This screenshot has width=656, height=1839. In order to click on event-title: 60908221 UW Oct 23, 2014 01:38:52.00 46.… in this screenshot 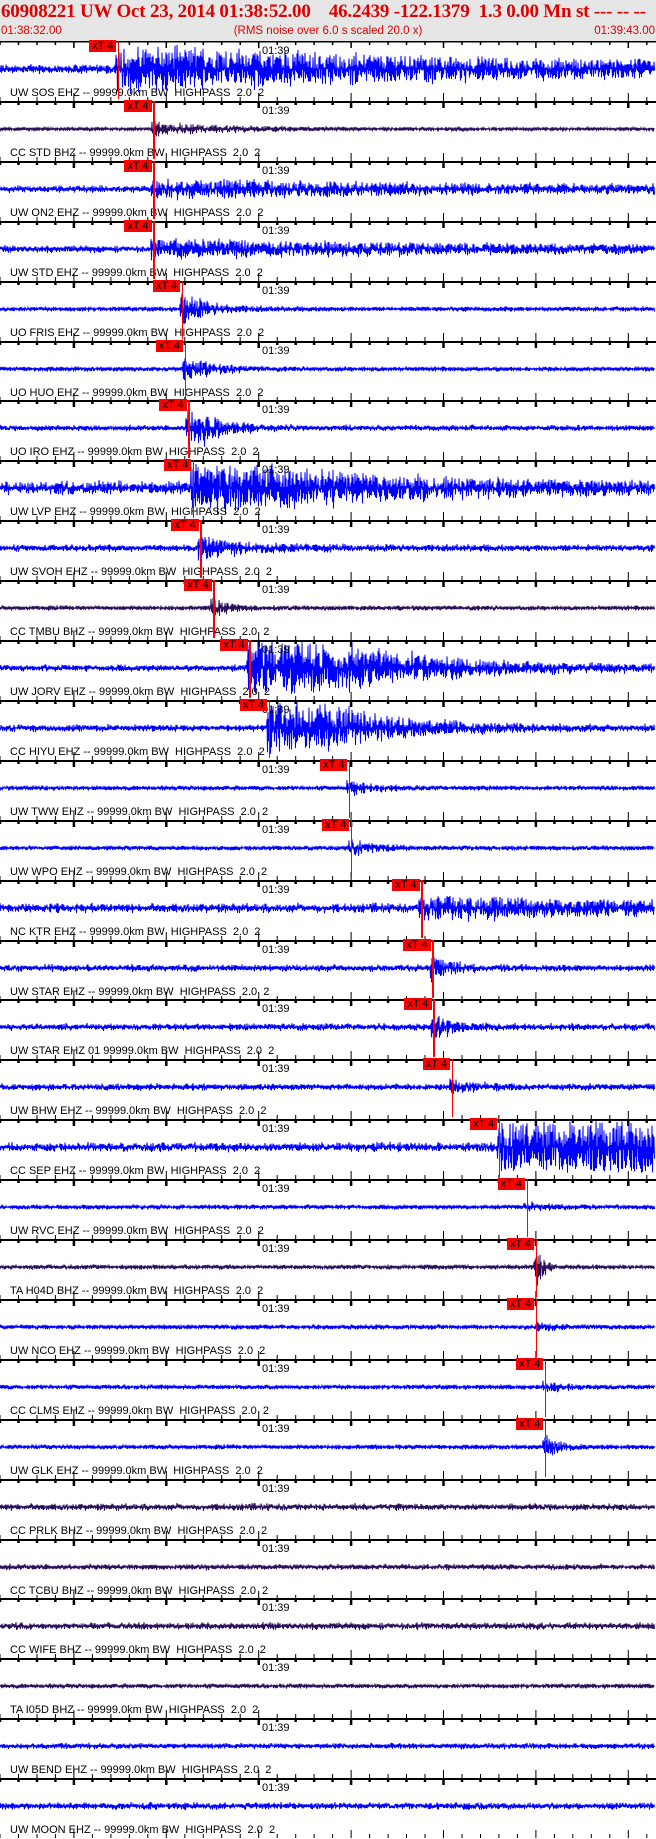, I will do `click(328, 11)`.